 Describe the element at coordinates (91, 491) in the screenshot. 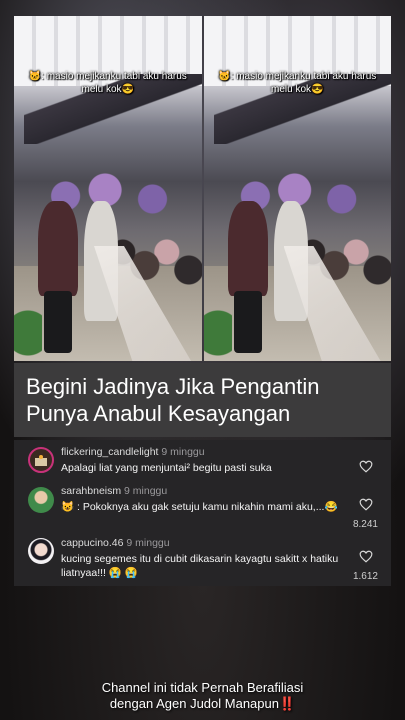

I see `comment-username: sarahbneism` at that location.